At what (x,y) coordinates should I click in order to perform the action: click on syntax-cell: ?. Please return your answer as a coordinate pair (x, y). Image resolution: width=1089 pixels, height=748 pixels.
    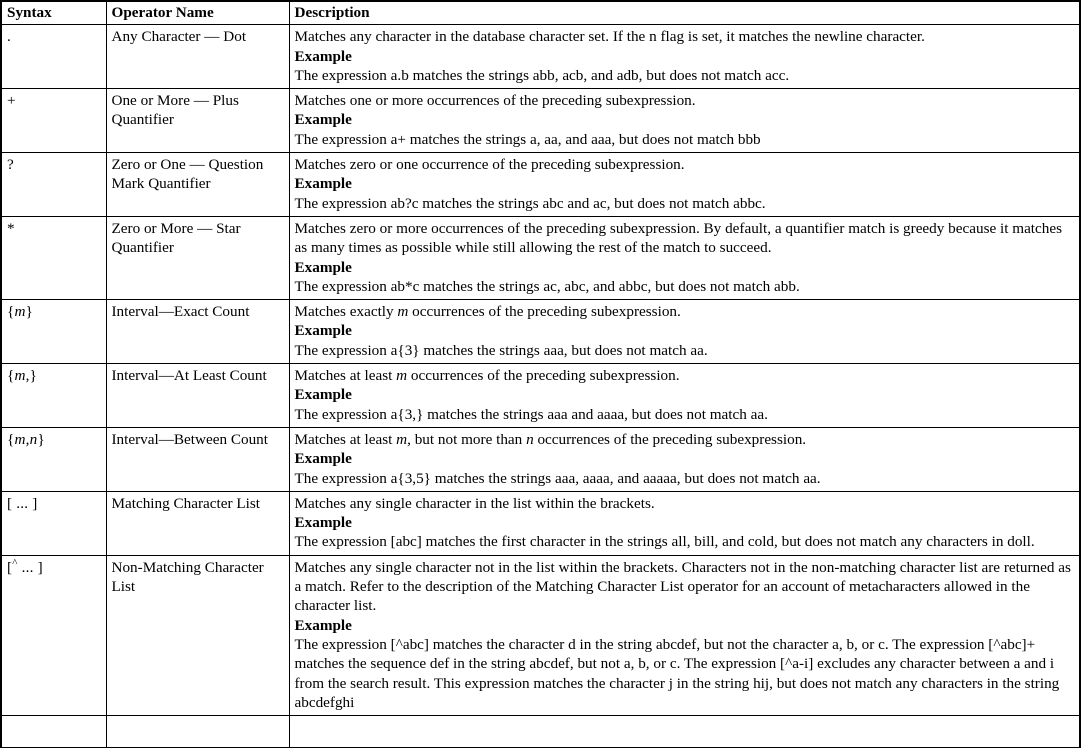
    Looking at the image, I should click on (54, 184).